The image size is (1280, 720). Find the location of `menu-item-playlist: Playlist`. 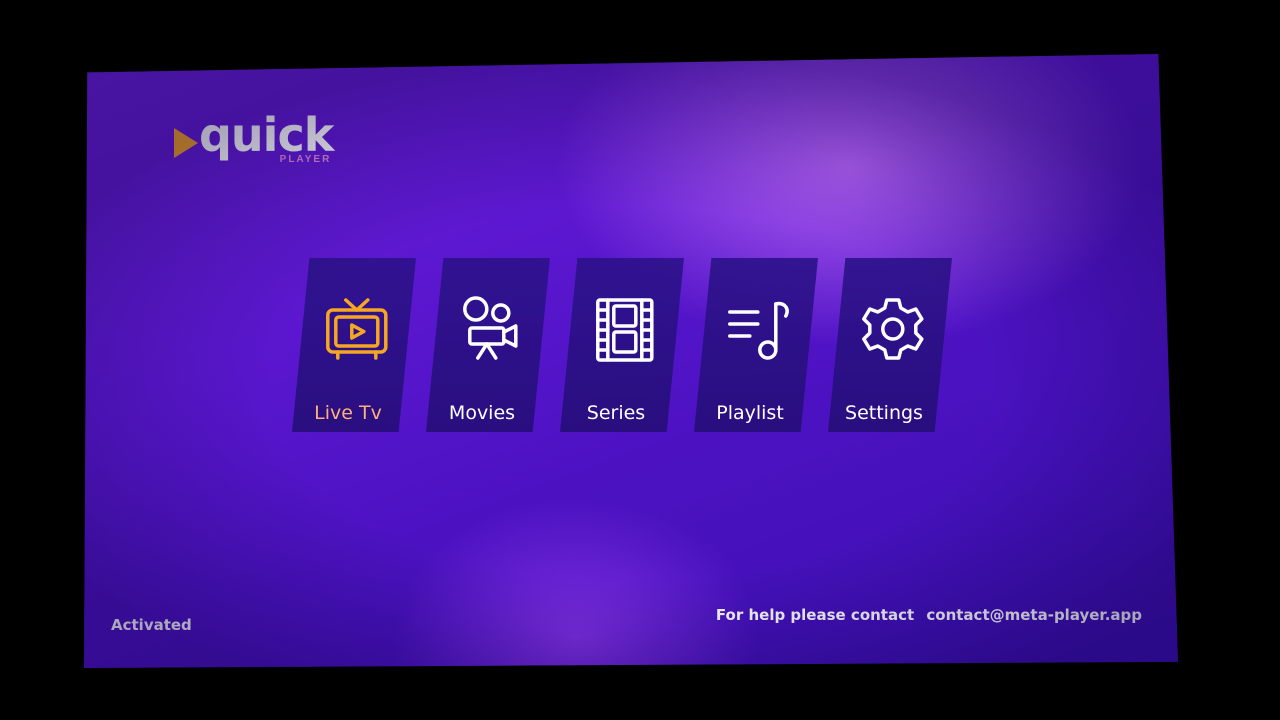

menu-item-playlist: Playlist is located at coordinates (756, 345).